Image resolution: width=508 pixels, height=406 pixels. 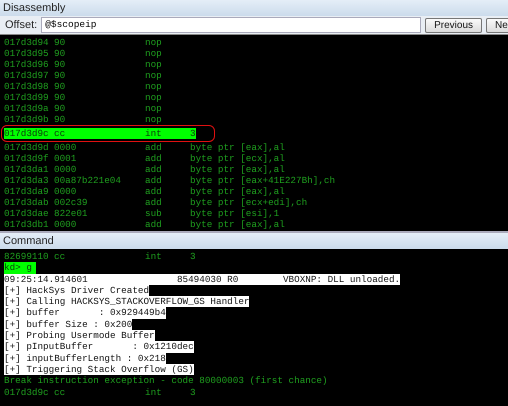 I want to click on instruction-line: 017d3da3 00a87b221e04 add byte ptr [eax+41E227Bh],ch, so click(x=170, y=180).